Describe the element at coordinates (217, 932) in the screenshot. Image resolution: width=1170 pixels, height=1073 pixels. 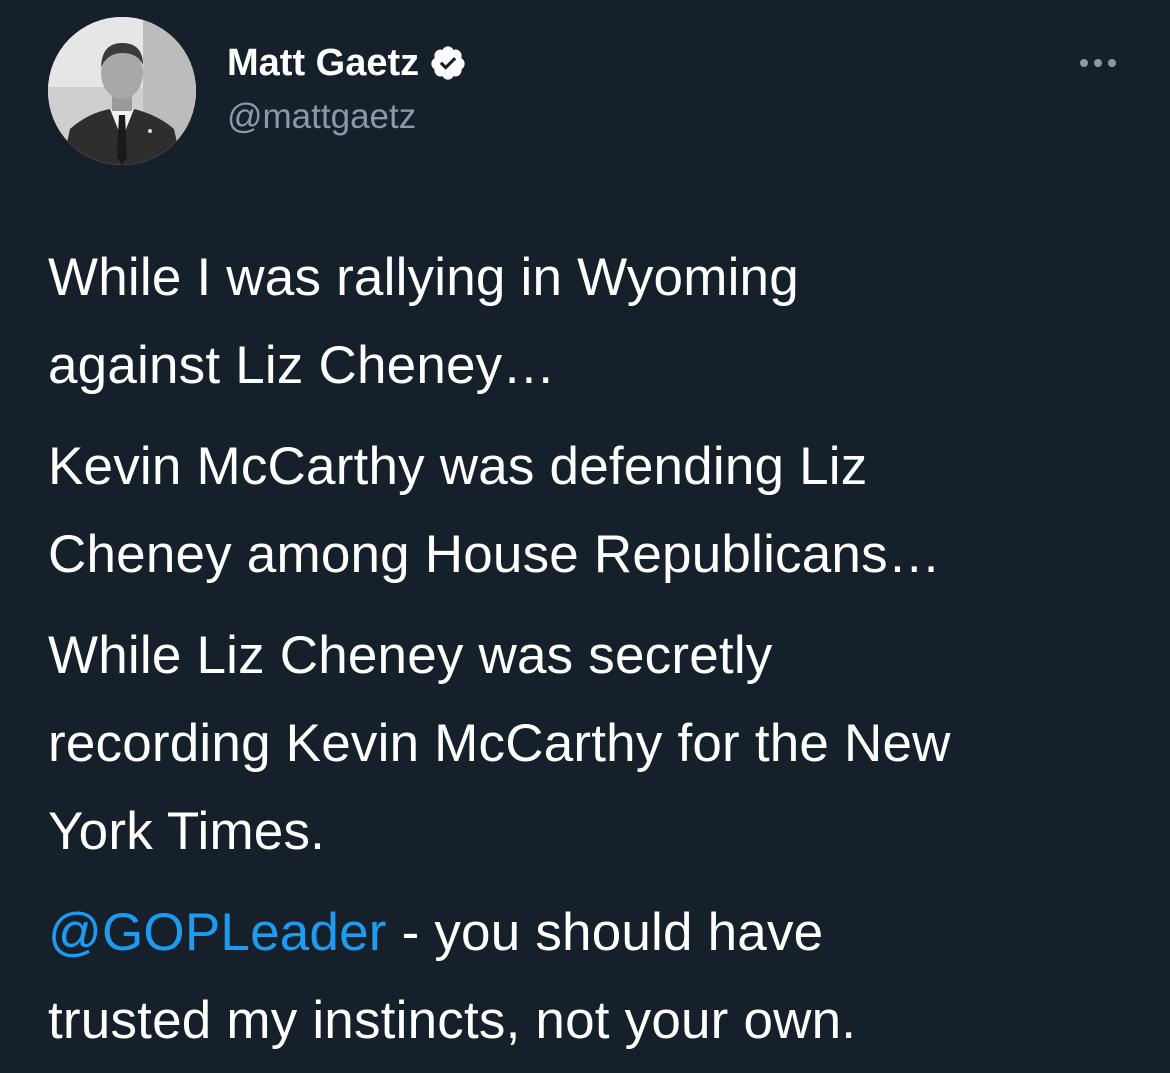
I see `mention-link: @GOPLeader` at that location.